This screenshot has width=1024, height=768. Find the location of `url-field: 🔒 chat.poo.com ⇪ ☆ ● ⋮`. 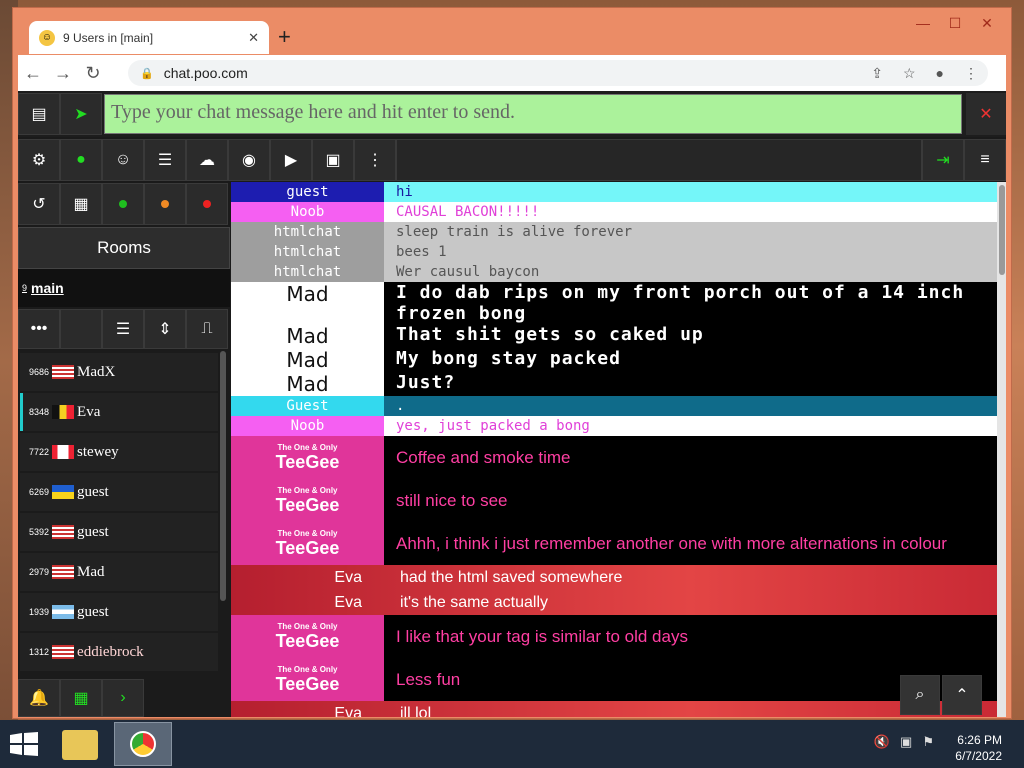

url-field: 🔒 chat.poo.com ⇪ ☆ ● ⋮ is located at coordinates (558, 73).